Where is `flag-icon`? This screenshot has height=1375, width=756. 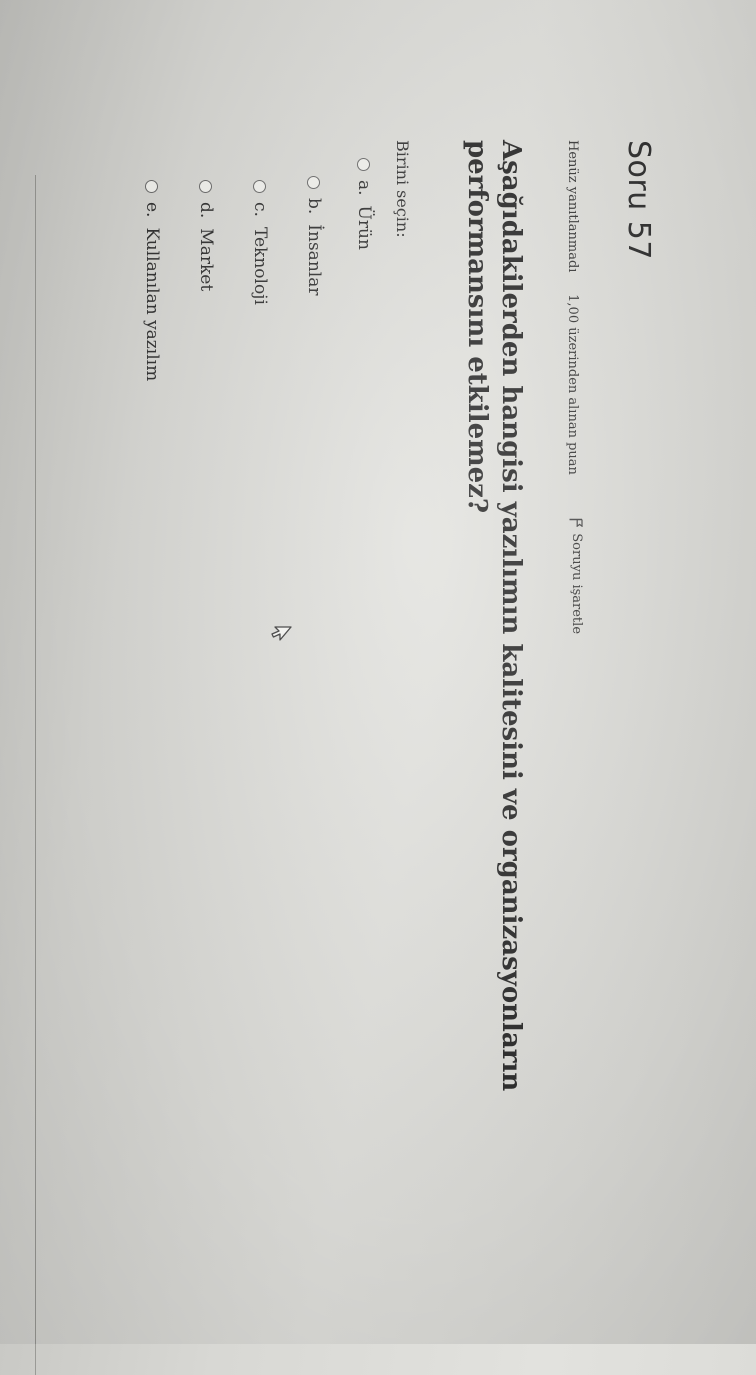
flag-icon is located at coordinates (577, 523).